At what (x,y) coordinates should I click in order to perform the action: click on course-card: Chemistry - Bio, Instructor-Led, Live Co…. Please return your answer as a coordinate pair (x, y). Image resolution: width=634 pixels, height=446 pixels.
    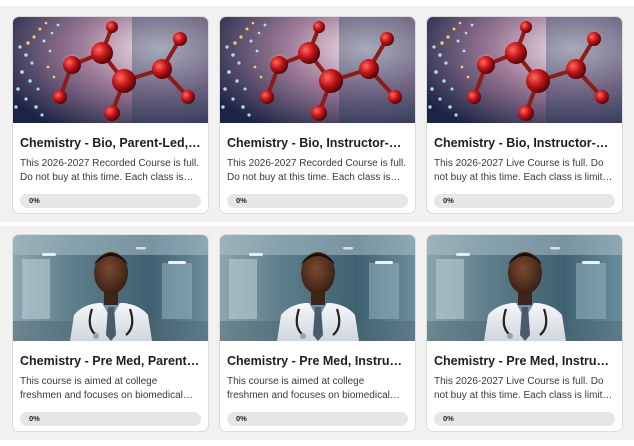
    Looking at the image, I should click on (524, 115).